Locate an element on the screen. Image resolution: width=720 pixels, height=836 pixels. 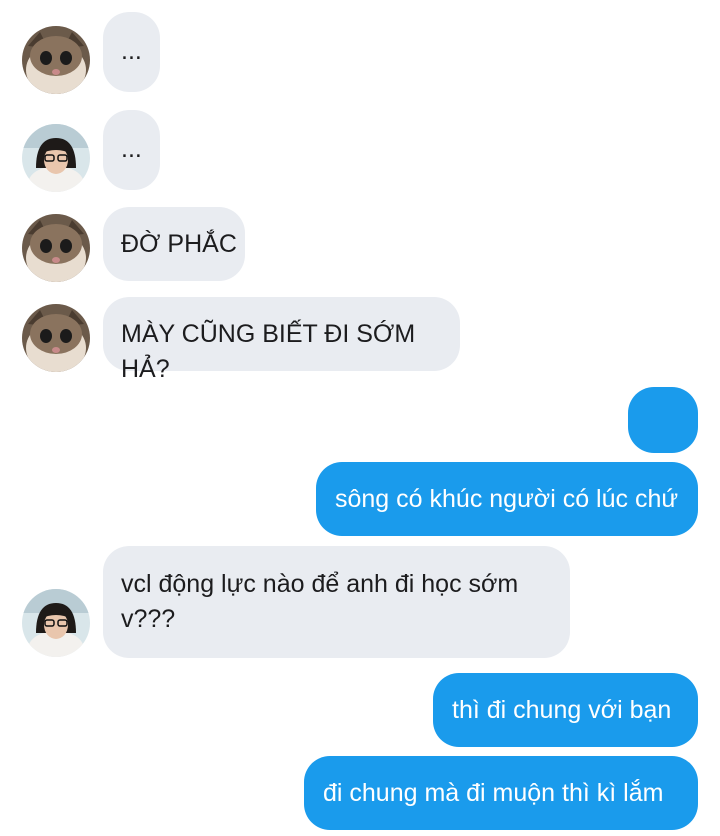
message-bubble: vcl động lực nào để anh đi học sớm v??? is located at coordinates (336, 602).